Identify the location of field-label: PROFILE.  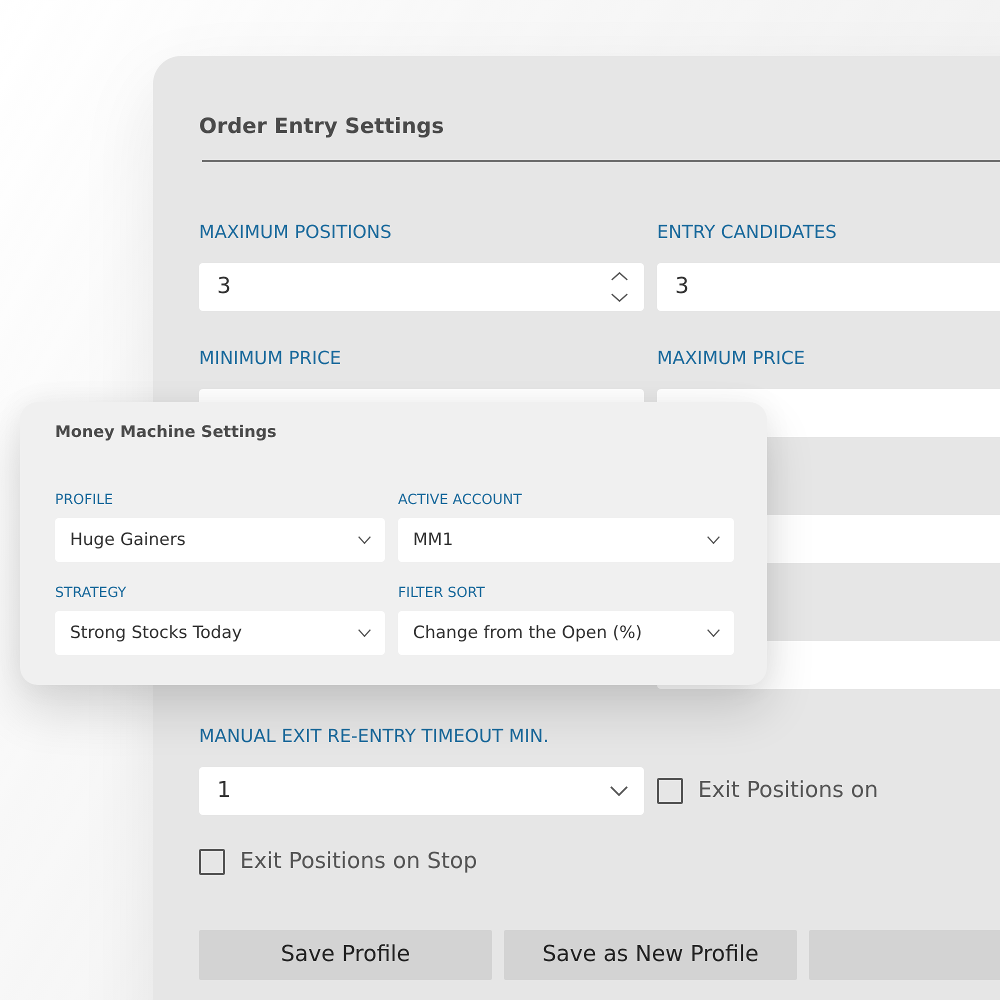
(84, 500).